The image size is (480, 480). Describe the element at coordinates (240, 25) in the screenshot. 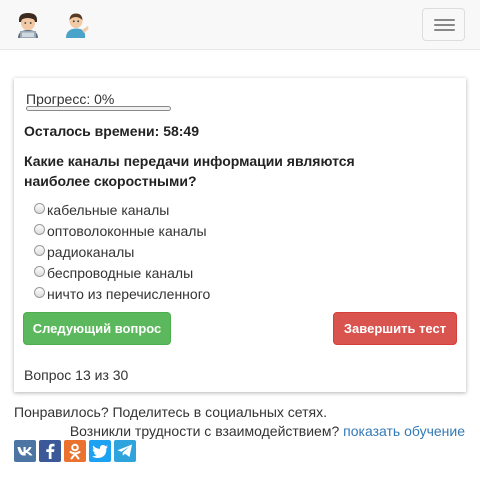

I see `navbar` at that location.